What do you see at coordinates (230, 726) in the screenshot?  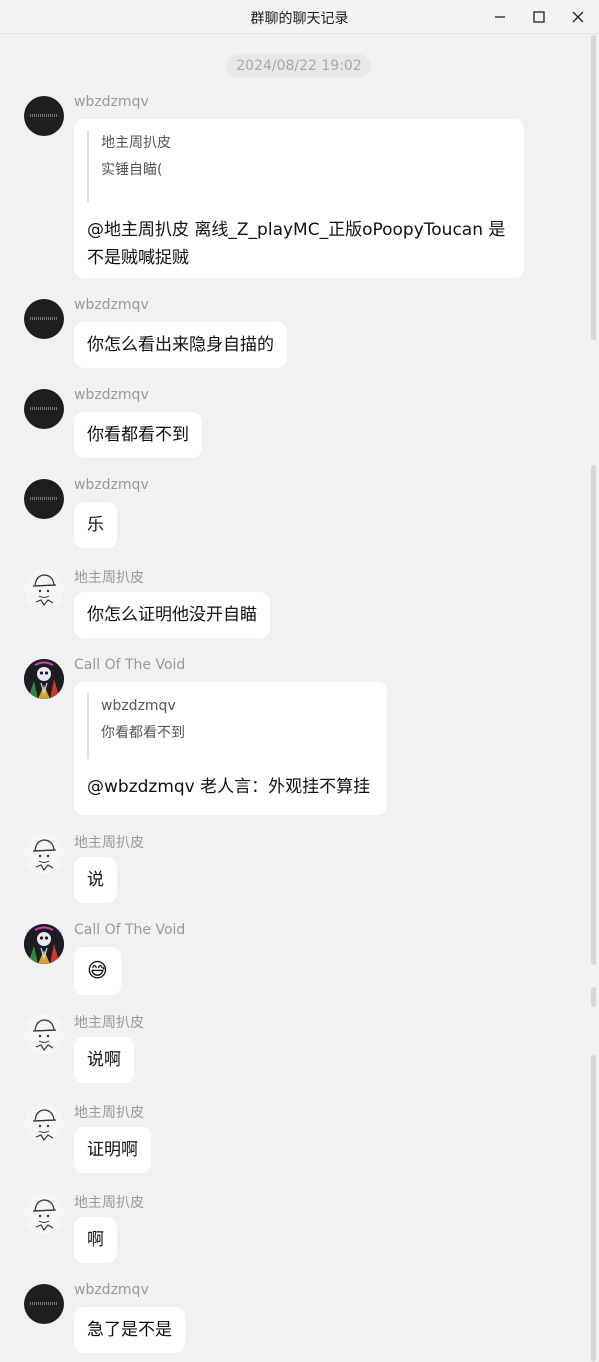 I see `reply-quote: wbzdzmqv 你看都看不到` at bounding box center [230, 726].